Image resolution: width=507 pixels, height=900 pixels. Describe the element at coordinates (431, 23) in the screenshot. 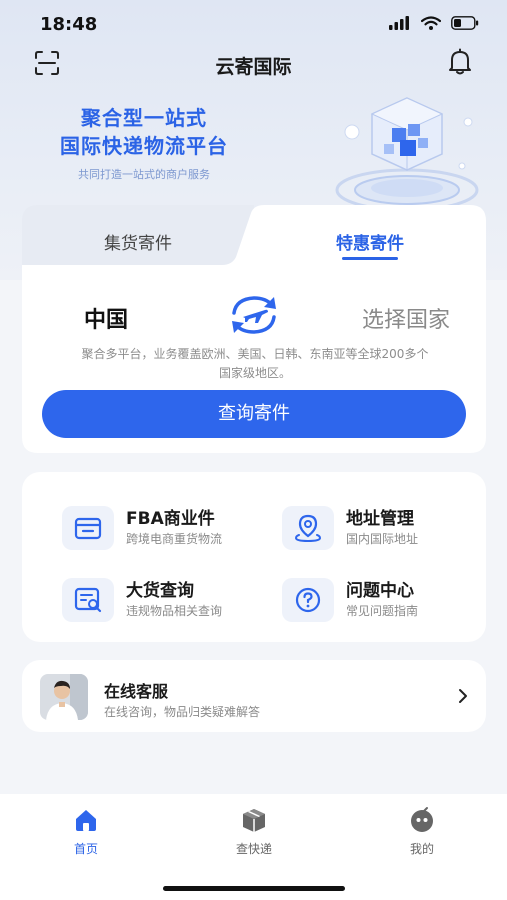

I see `wifi-icon` at that location.